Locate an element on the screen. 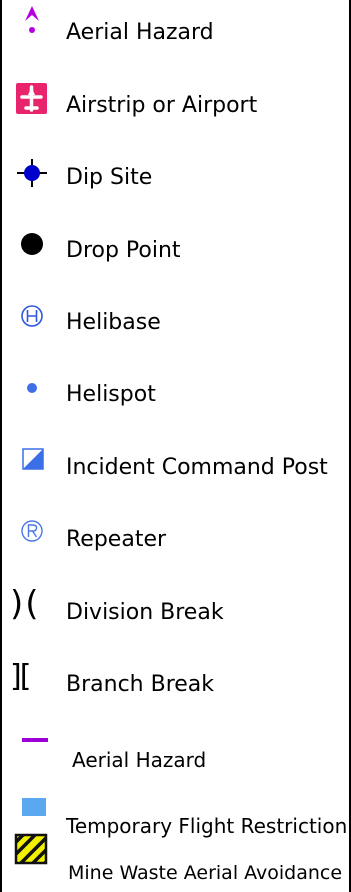 This screenshot has height=892, width=351. dip-site-icon is located at coordinates (32, 173).